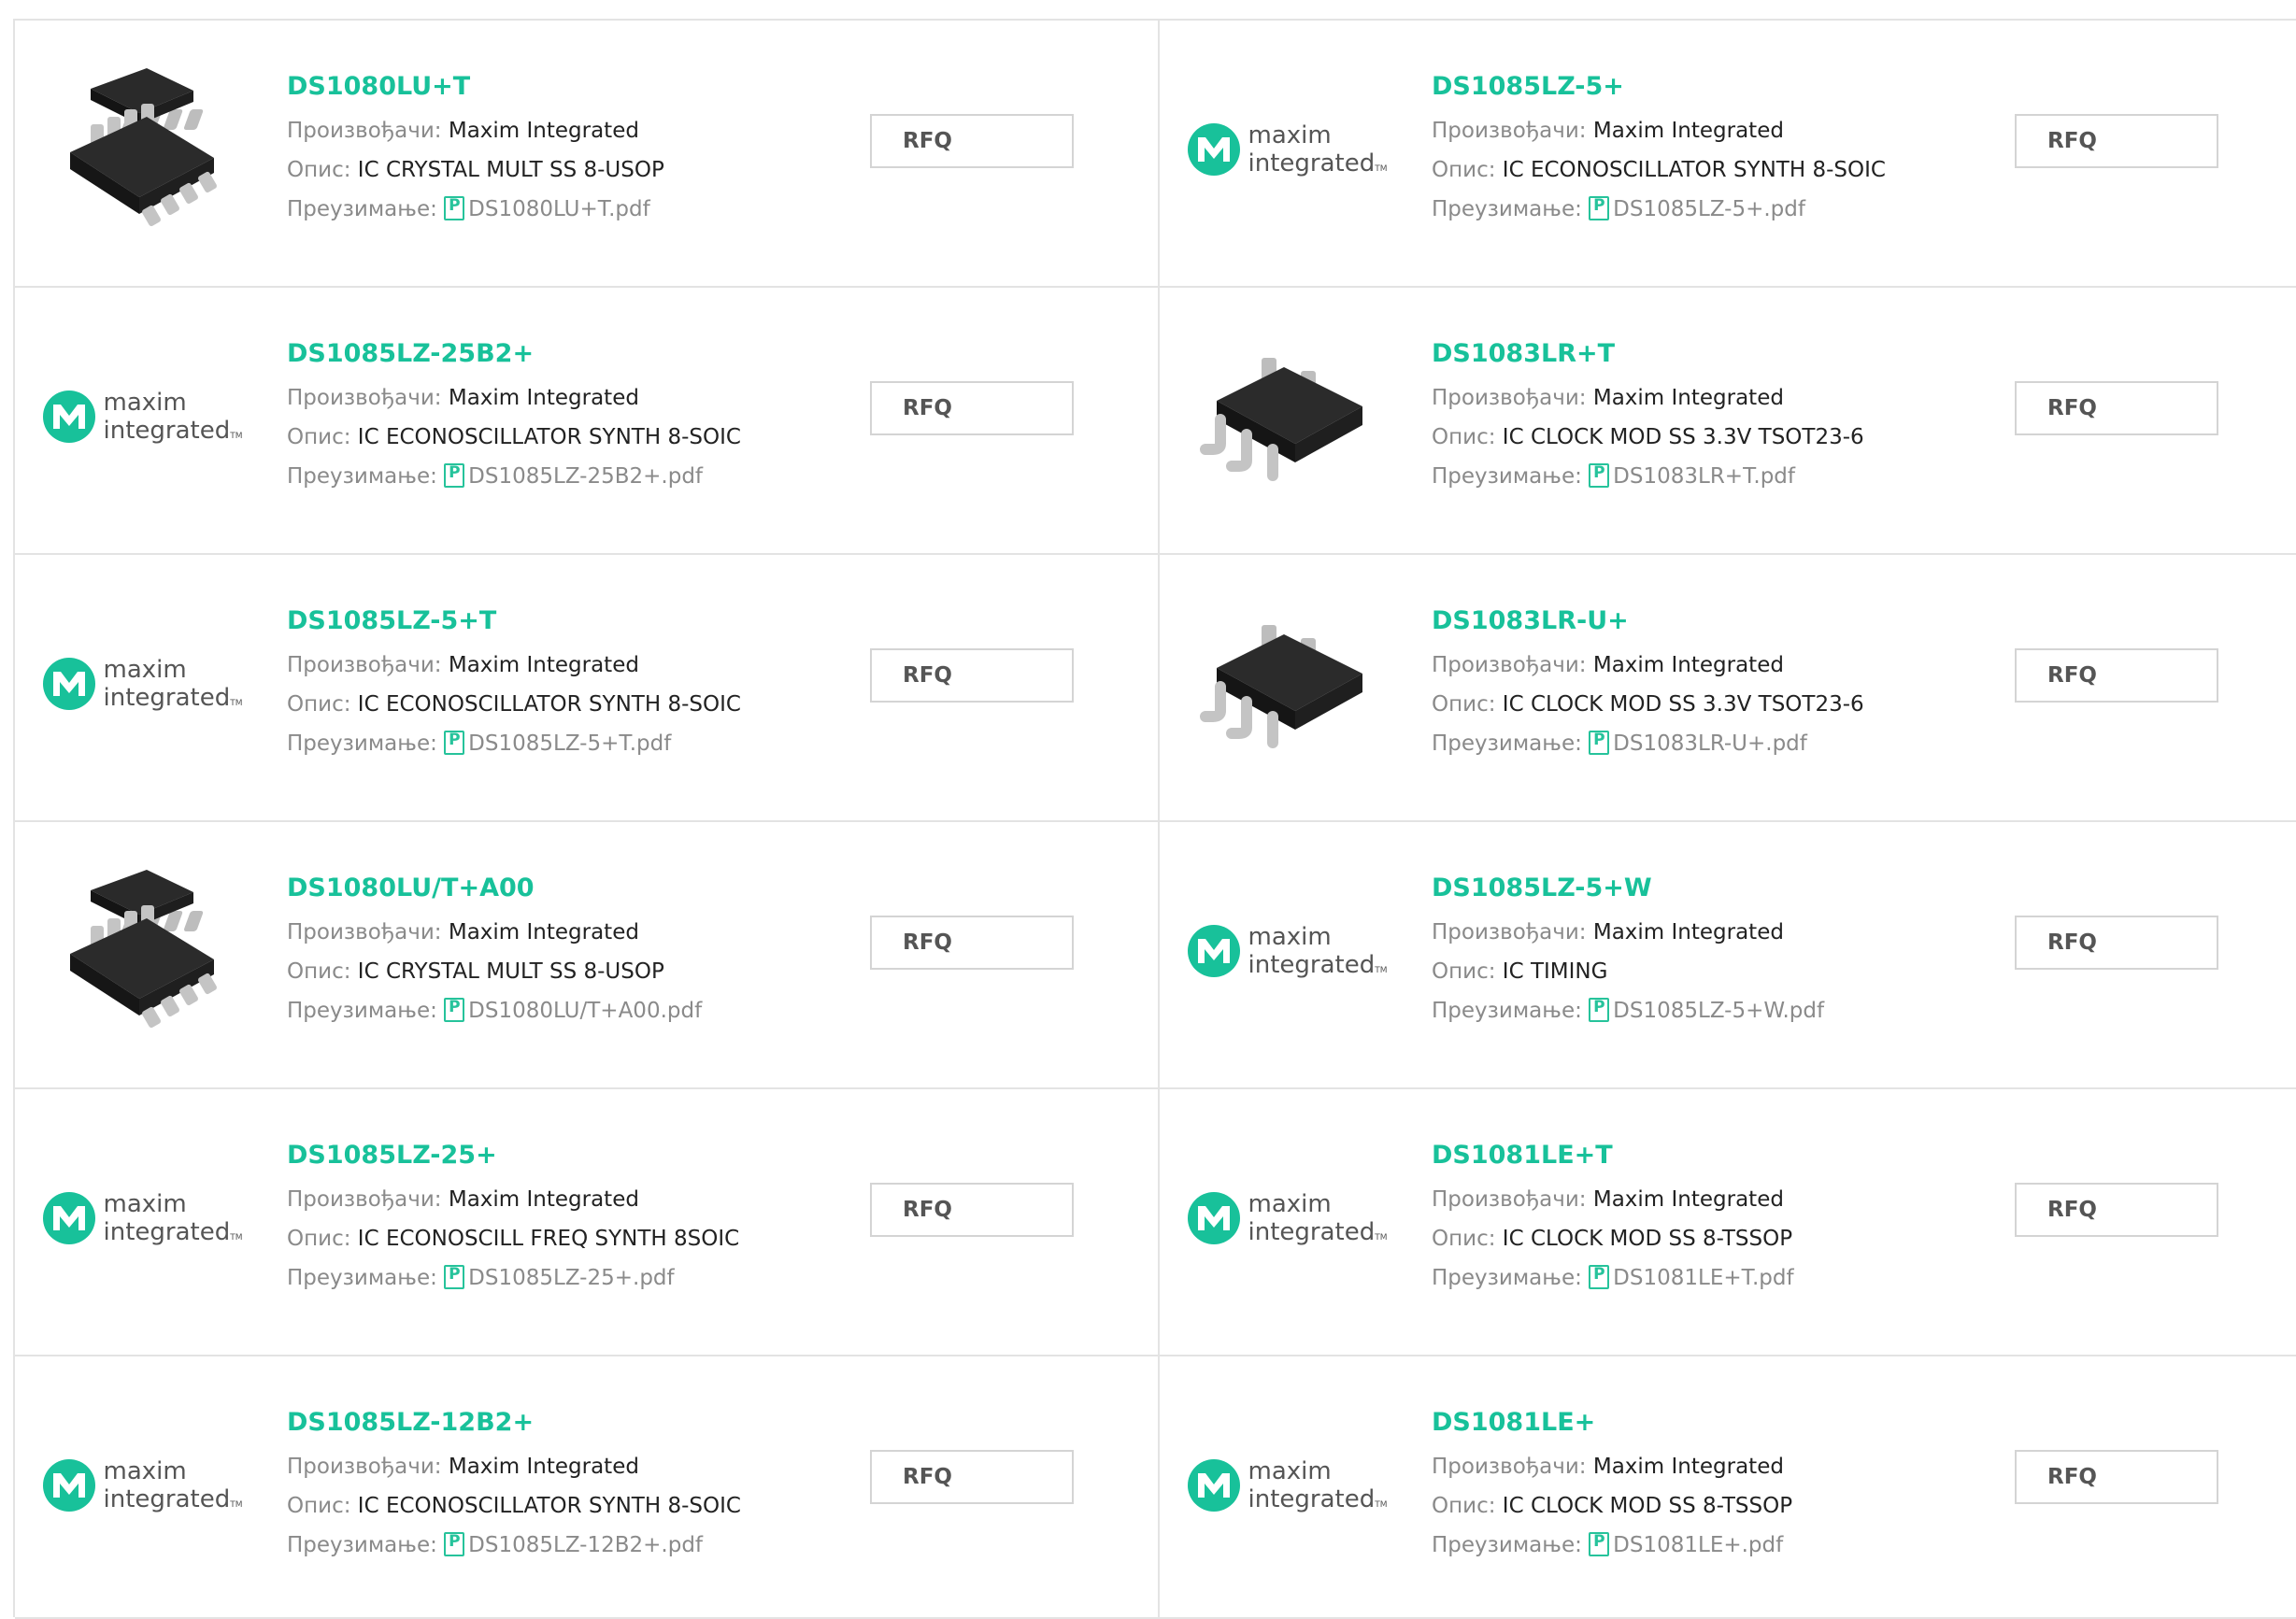 The width and height of the screenshot is (2296, 1619). Describe the element at coordinates (1464, 971) in the screenshot. I see `description-label: Опис:` at that location.